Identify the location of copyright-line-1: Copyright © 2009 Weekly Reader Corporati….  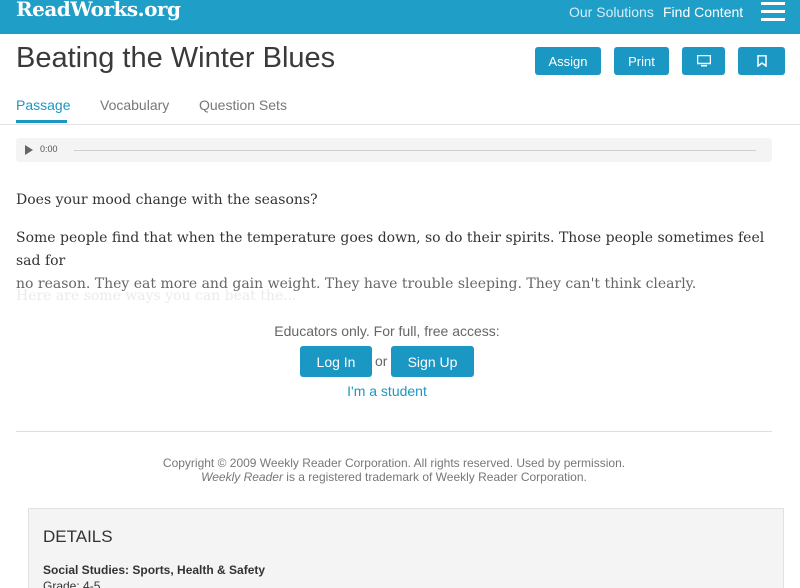
(394, 463).